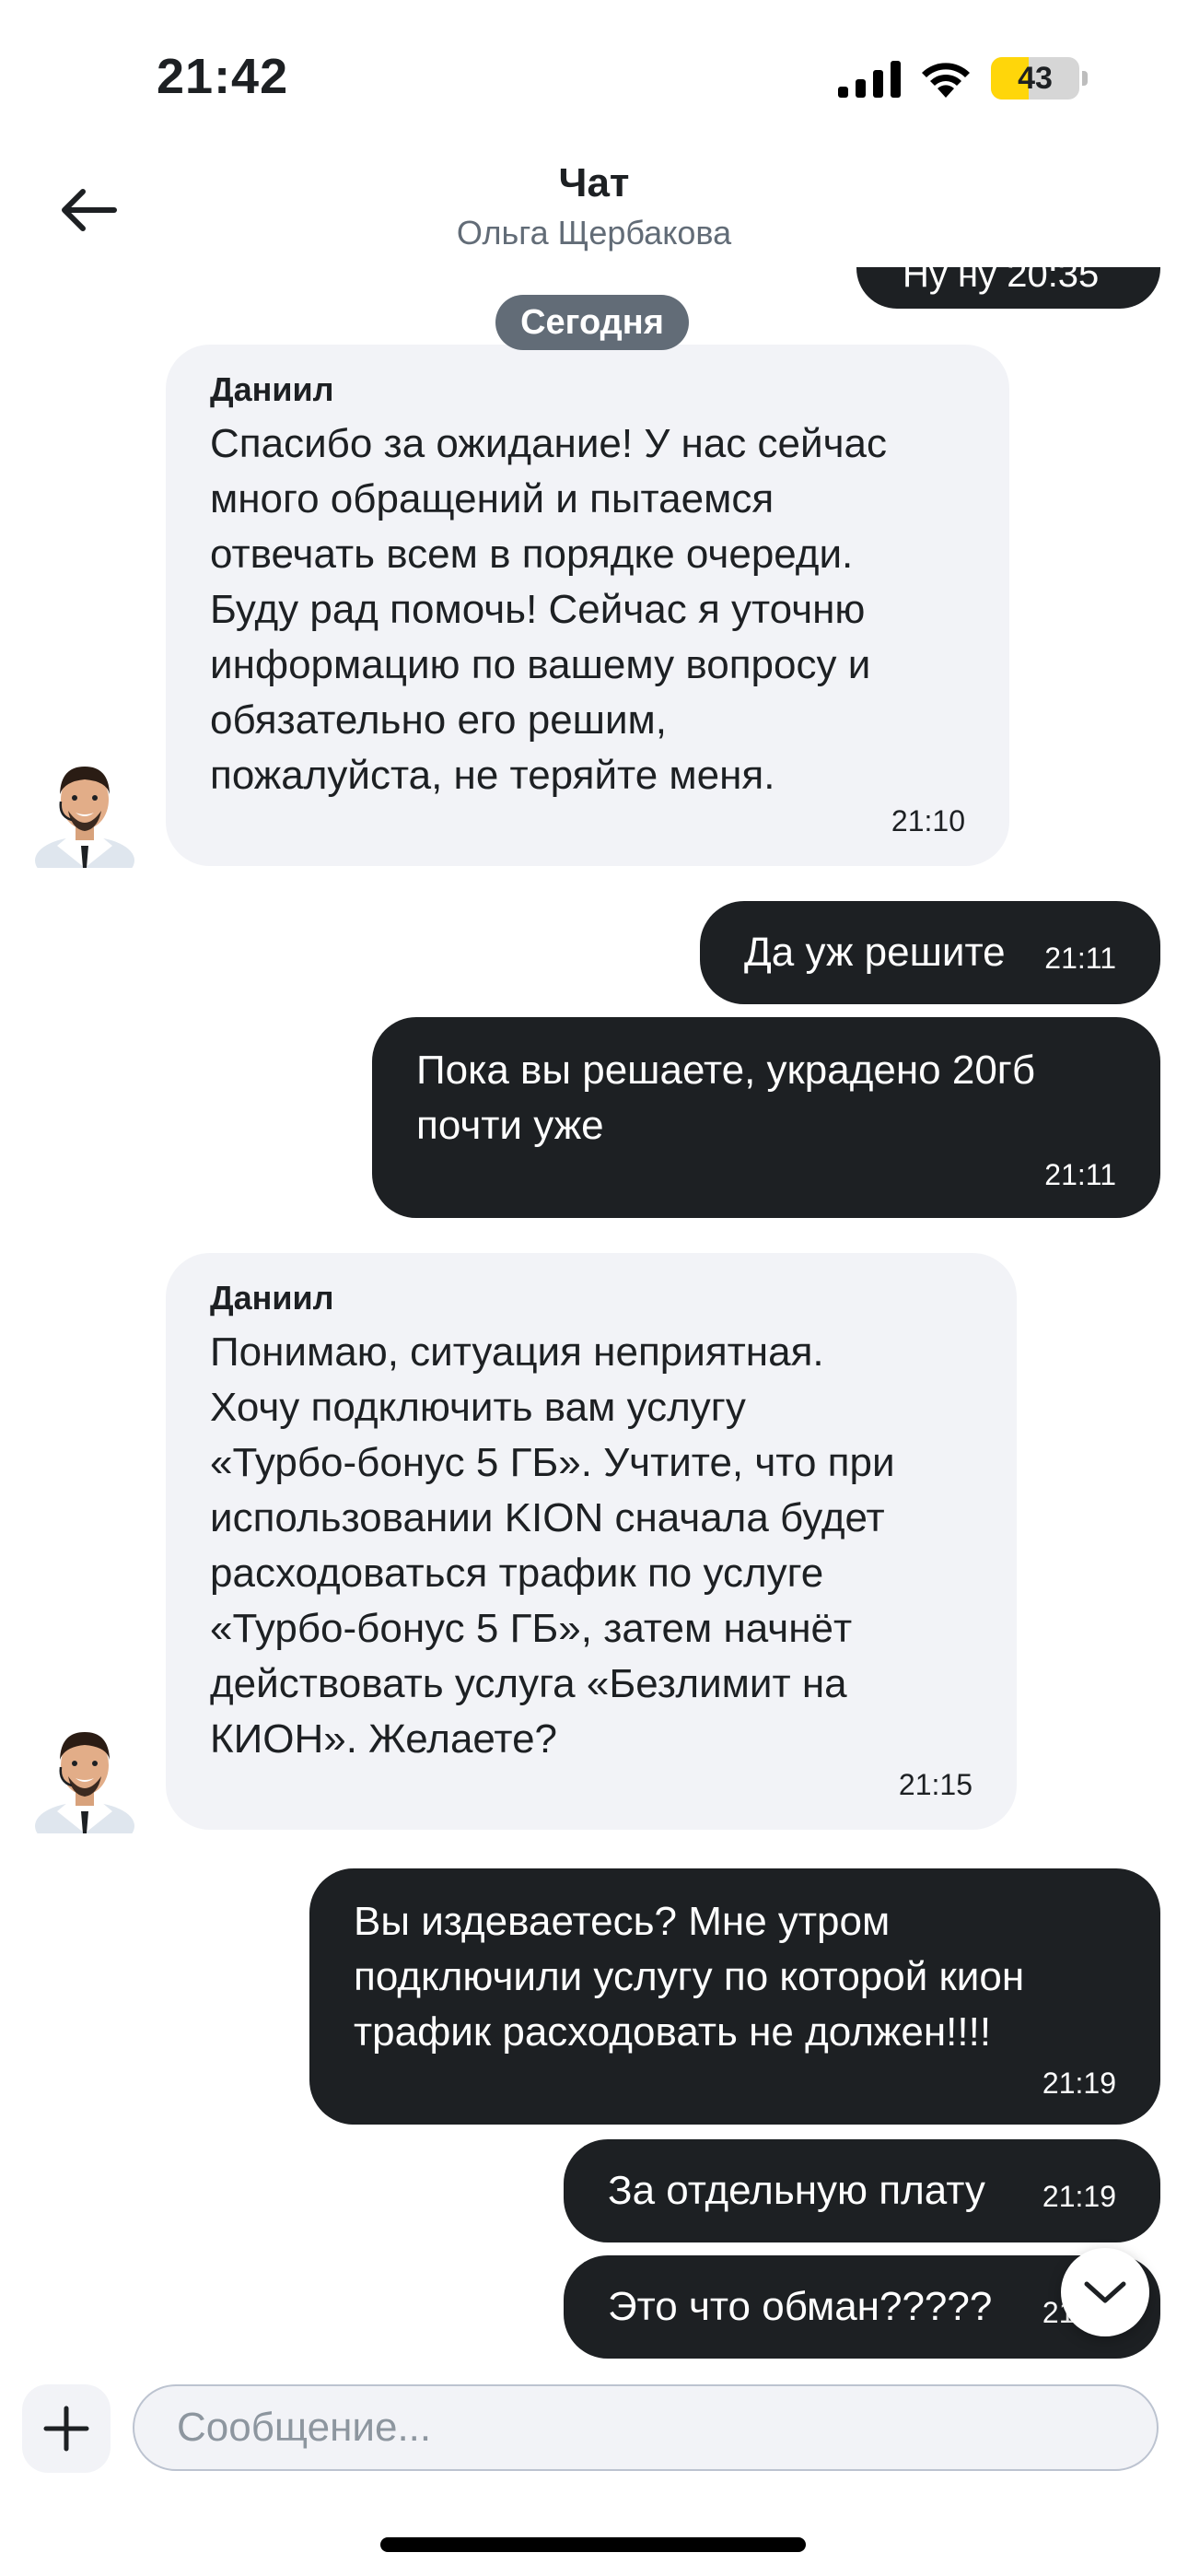 Image resolution: width=1188 pixels, height=2576 pixels. I want to click on page-title: Чат, so click(594, 182).